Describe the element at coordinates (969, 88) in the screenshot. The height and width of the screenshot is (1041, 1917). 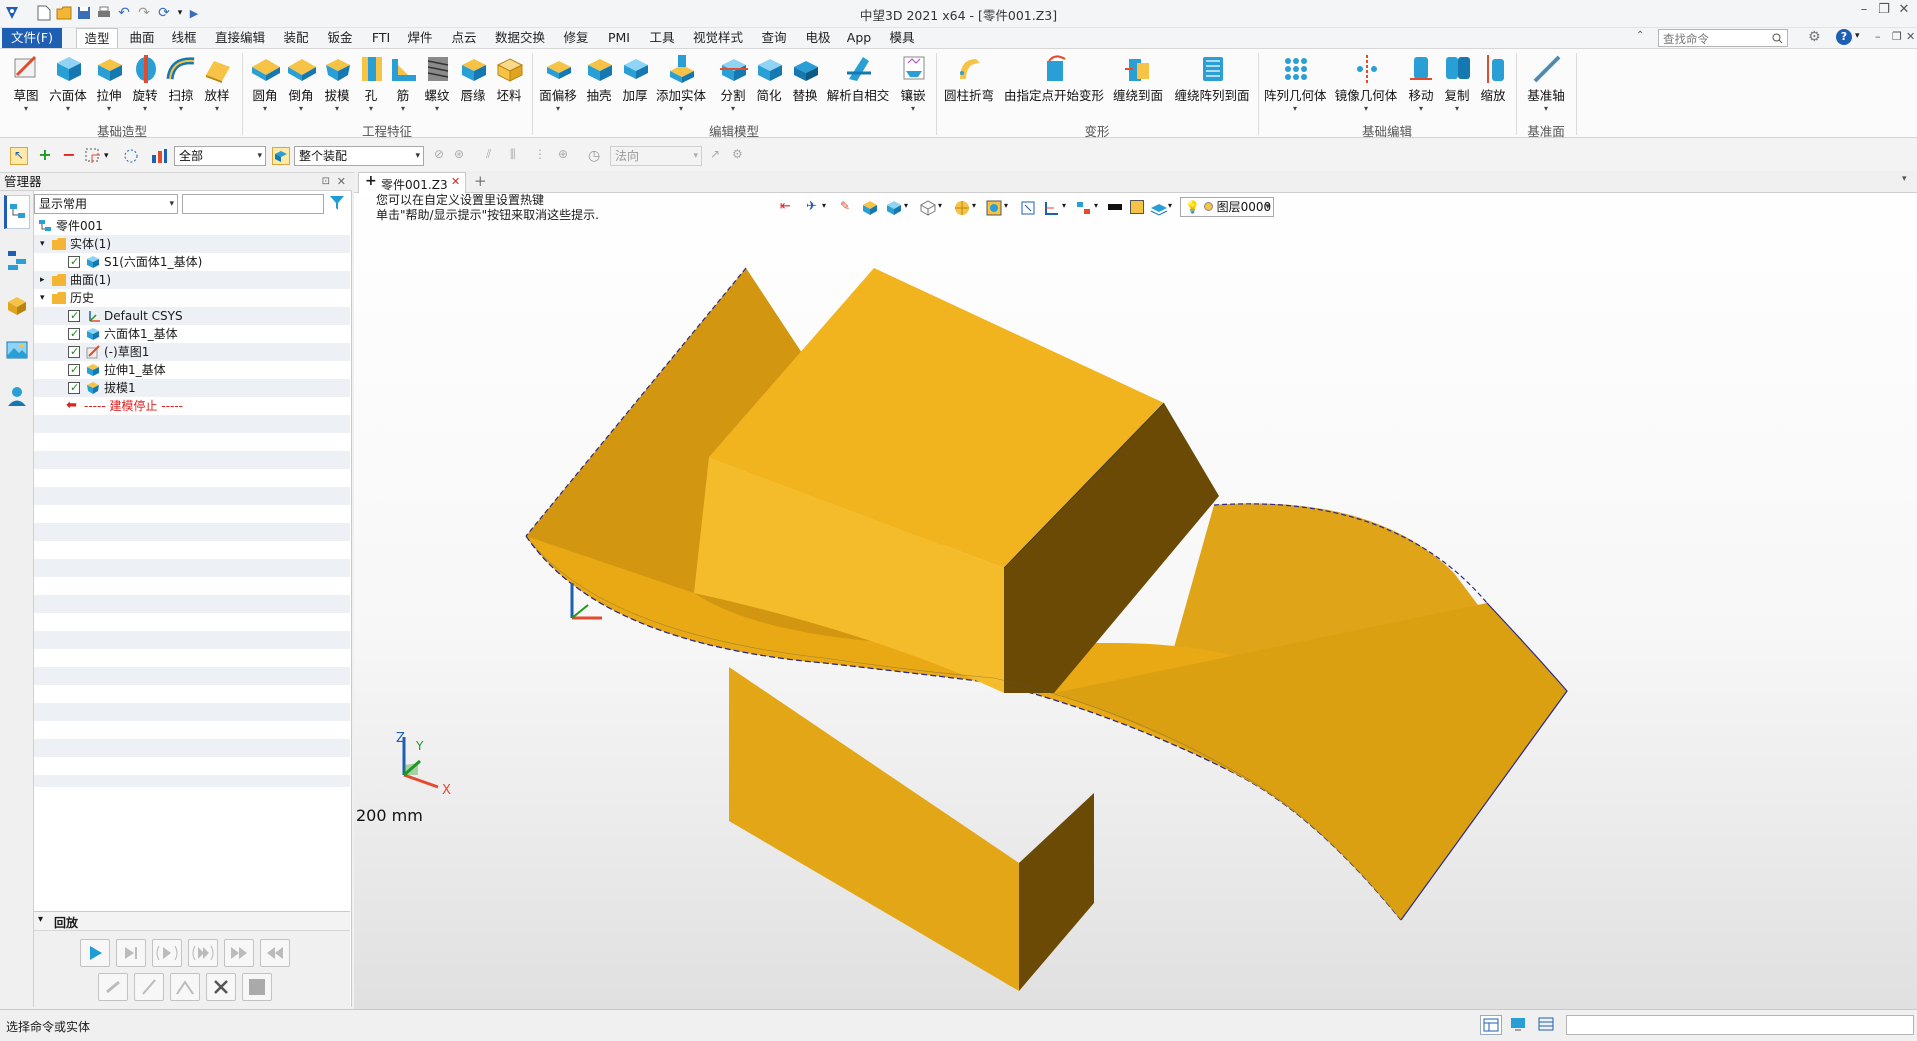
I see `cylinder-bend-button: 圆柱折弯` at that location.